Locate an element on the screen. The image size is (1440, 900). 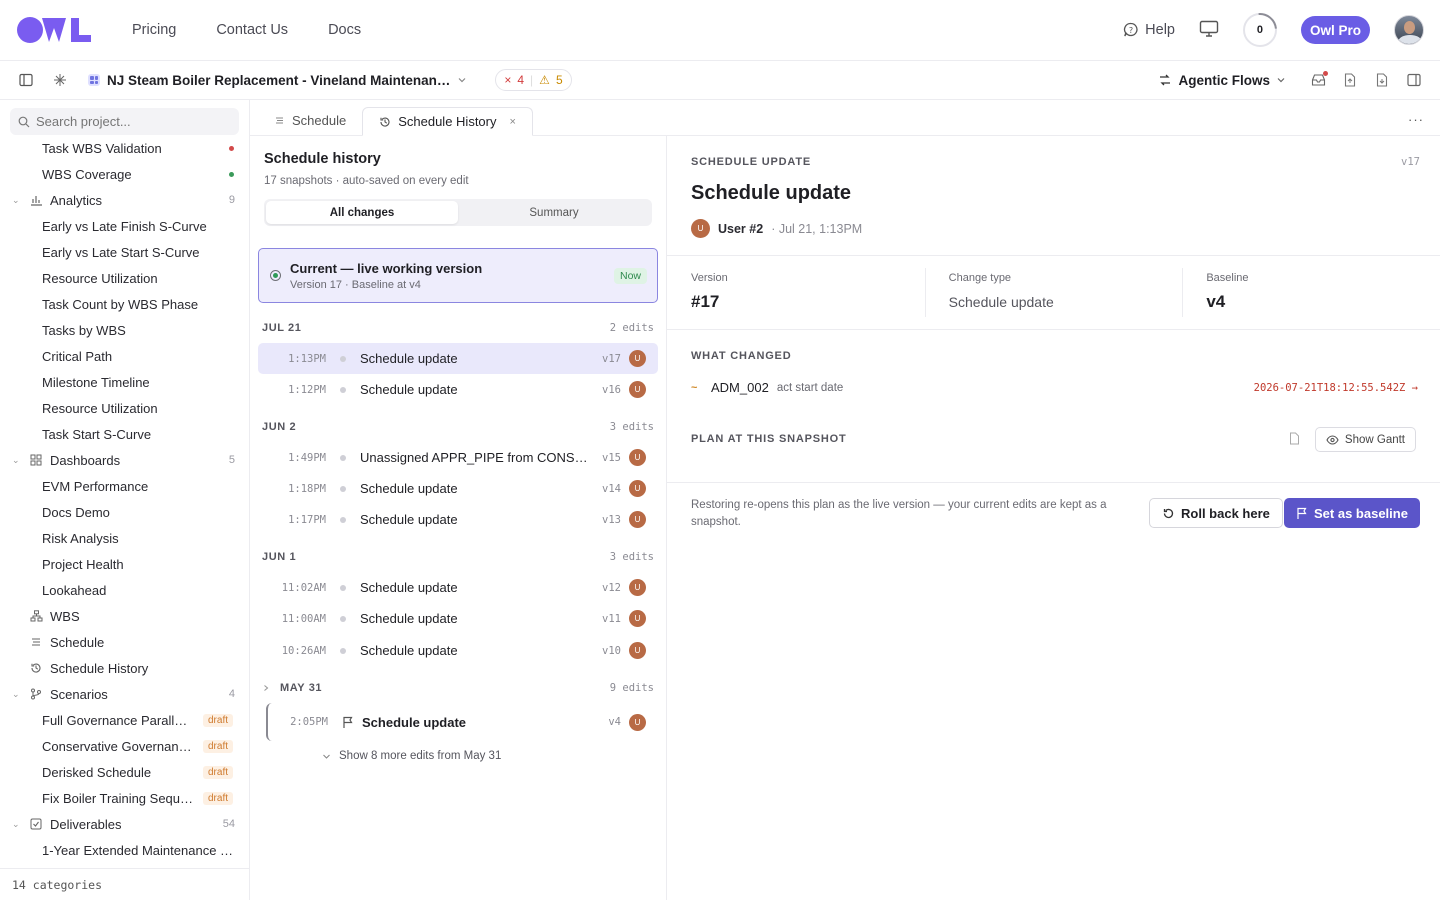
right-panel-toggle-icon is located at coordinates (1414, 80).